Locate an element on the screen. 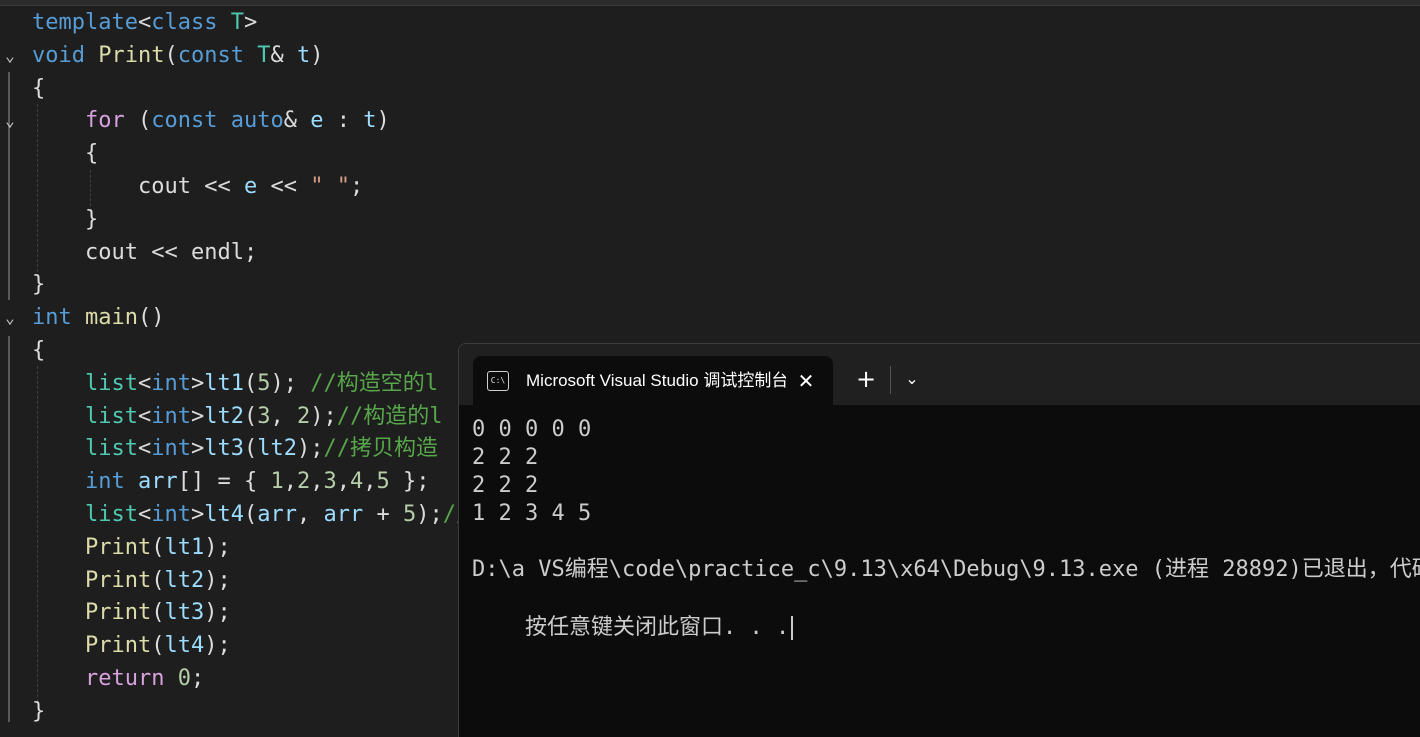 Image resolution: width=1420 pixels, height=737 pixels. code-token: ) is located at coordinates (383, 121).